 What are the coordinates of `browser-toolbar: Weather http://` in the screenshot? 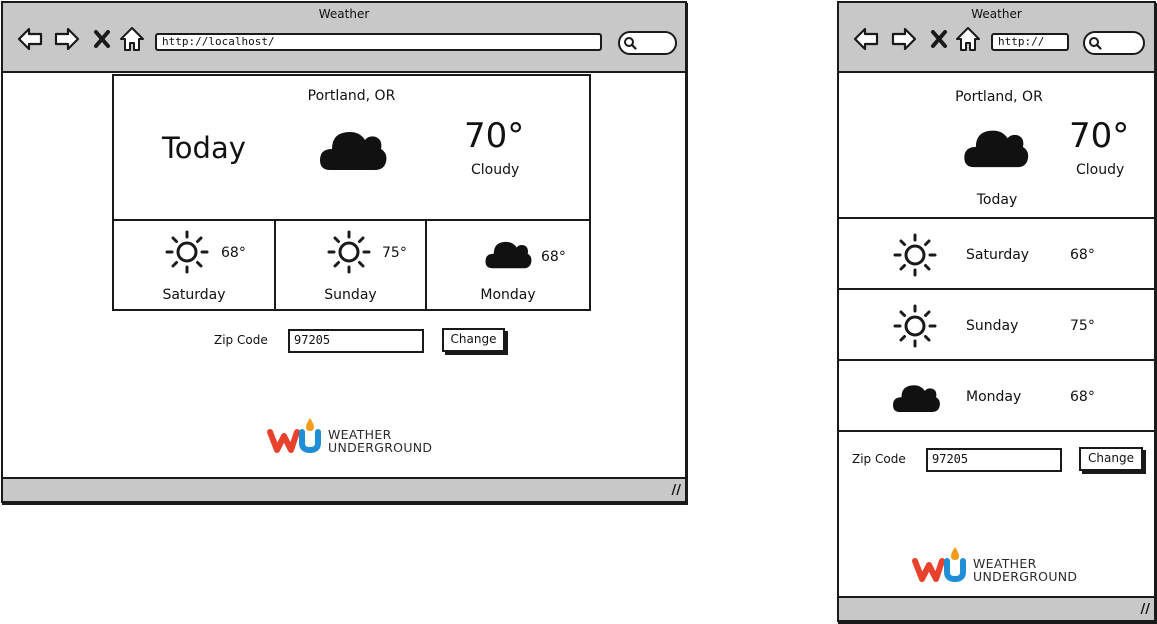 It's located at (996, 38).